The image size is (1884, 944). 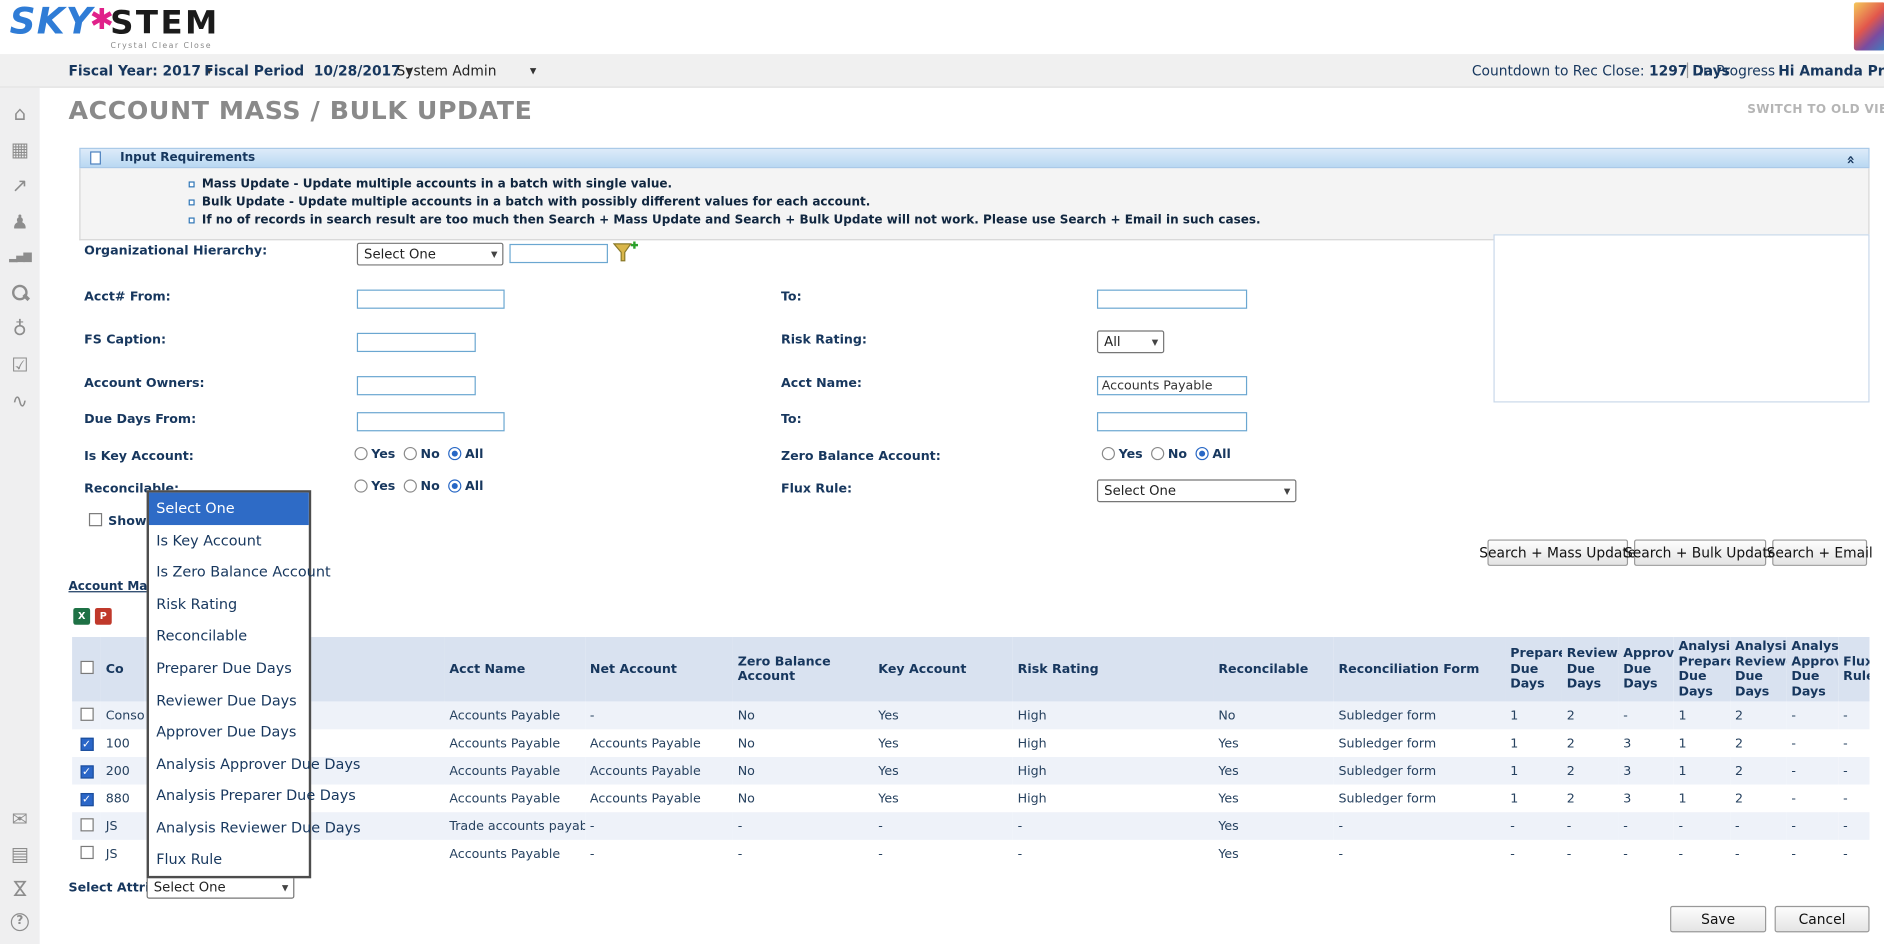 What do you see at coordinates (228, 508) in the screenshot?
I see `dropdown-item: Select One` at bounding box center [228, 508].